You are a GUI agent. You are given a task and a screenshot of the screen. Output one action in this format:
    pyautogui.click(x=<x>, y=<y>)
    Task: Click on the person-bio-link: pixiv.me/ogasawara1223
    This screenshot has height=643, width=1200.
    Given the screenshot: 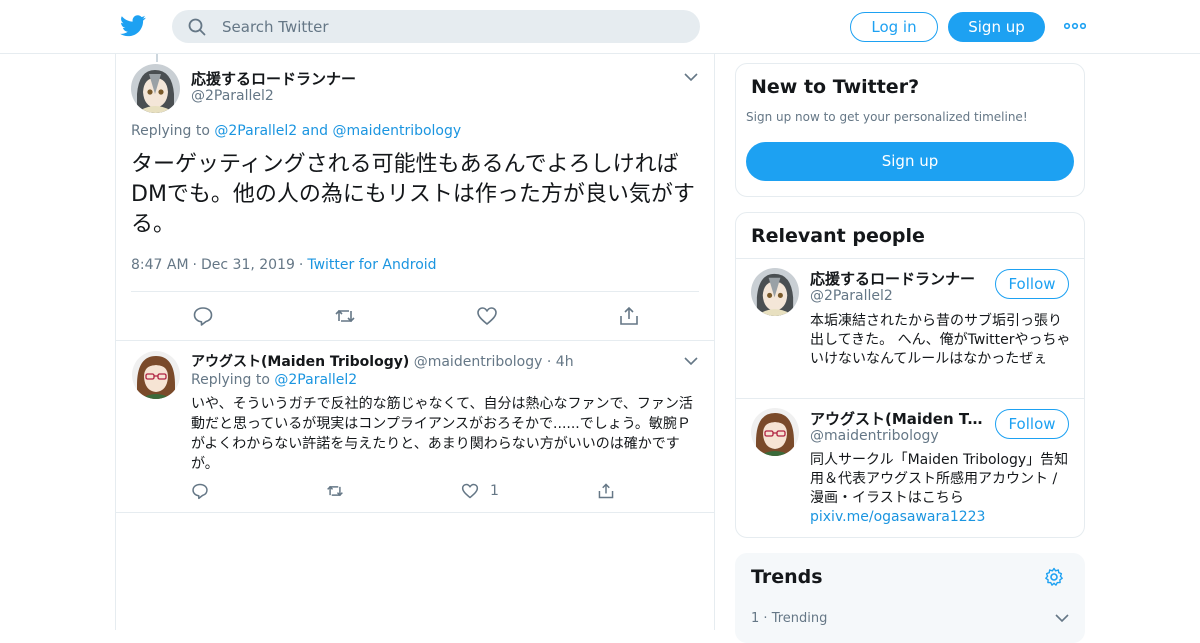 What is the action you would take?
    pyautogui.click(x=941, y=517)
    